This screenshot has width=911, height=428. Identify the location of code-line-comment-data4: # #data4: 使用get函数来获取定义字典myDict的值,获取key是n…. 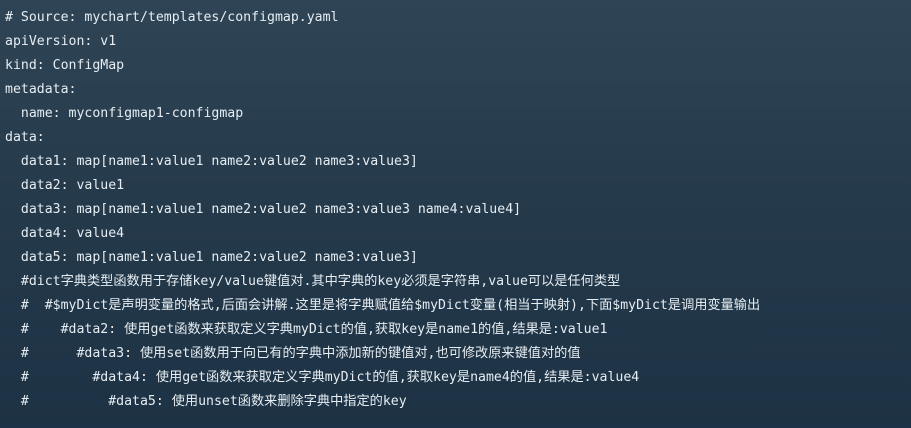
(322, 377).